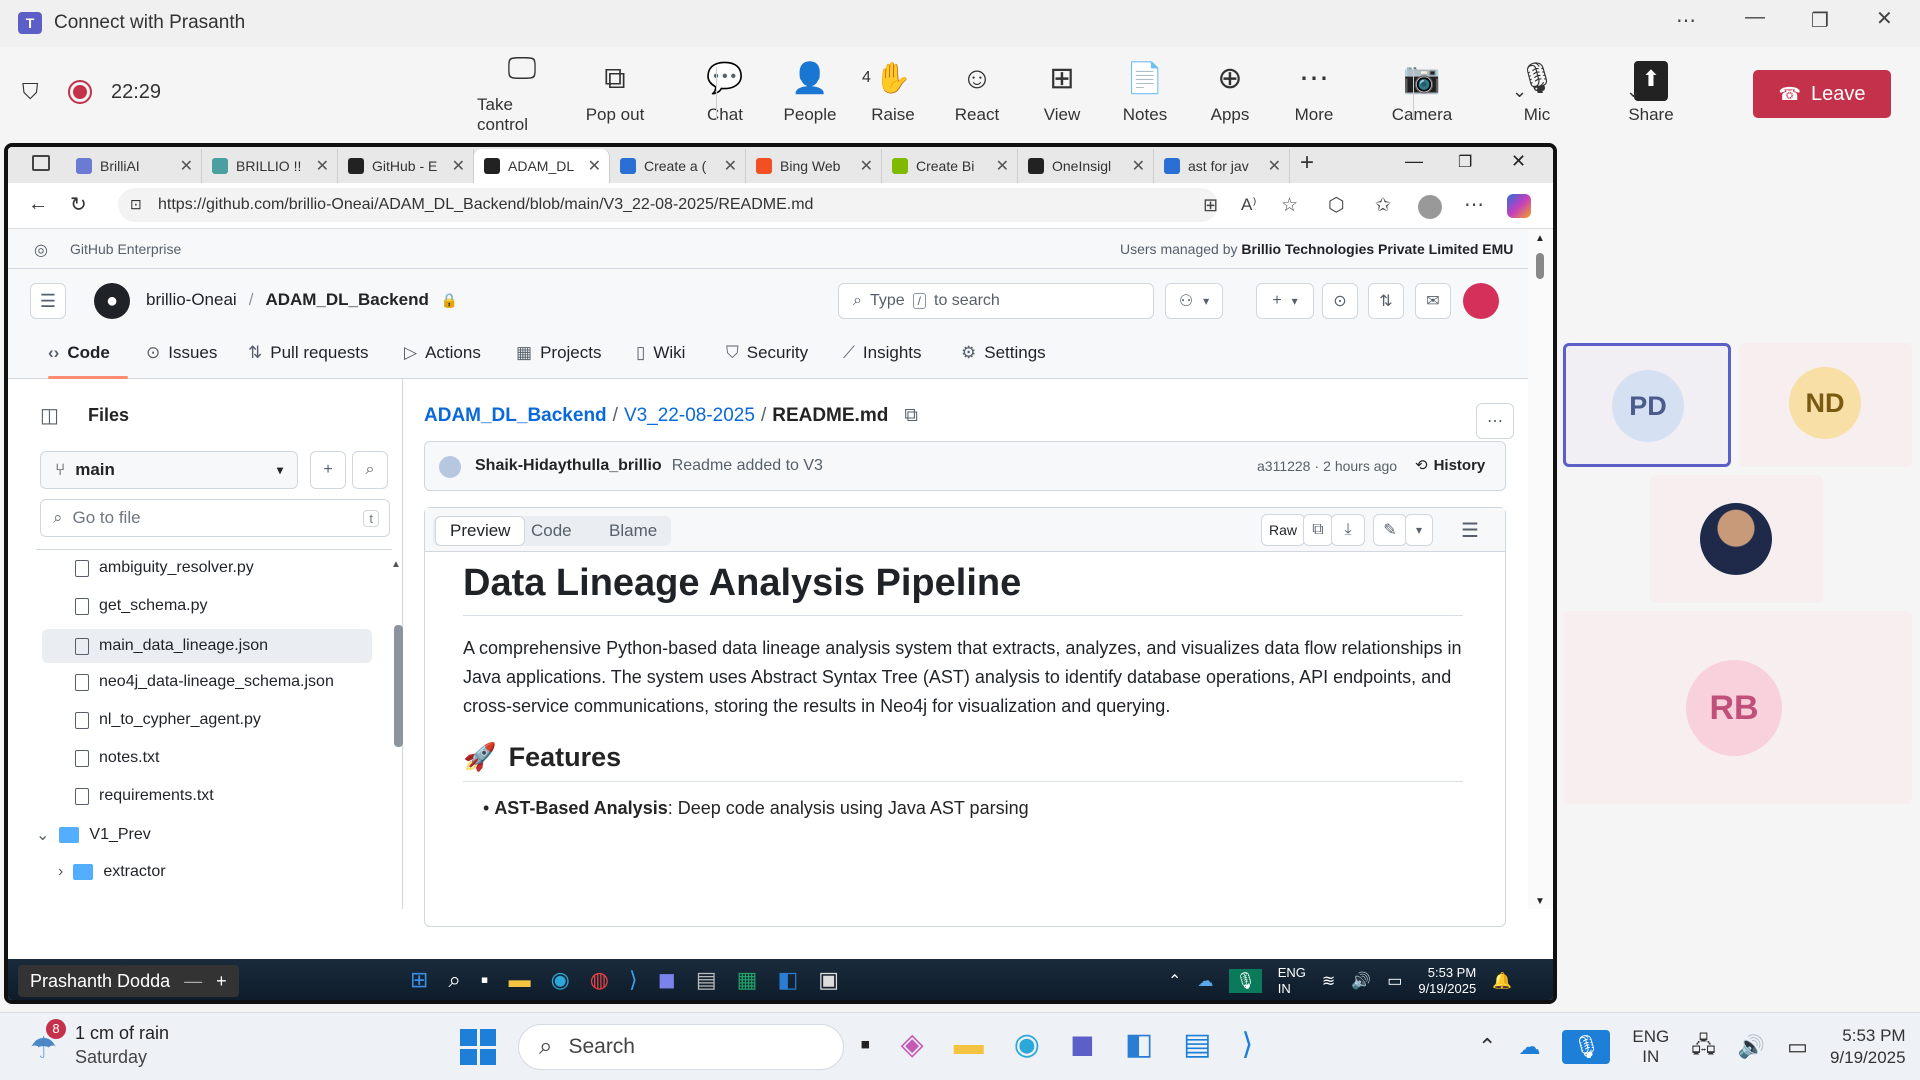 Image resolution: width=1920 pixels, height=1080 pixels. I want to click on edit-pencil-icon: ✎, so click(1390, 530).